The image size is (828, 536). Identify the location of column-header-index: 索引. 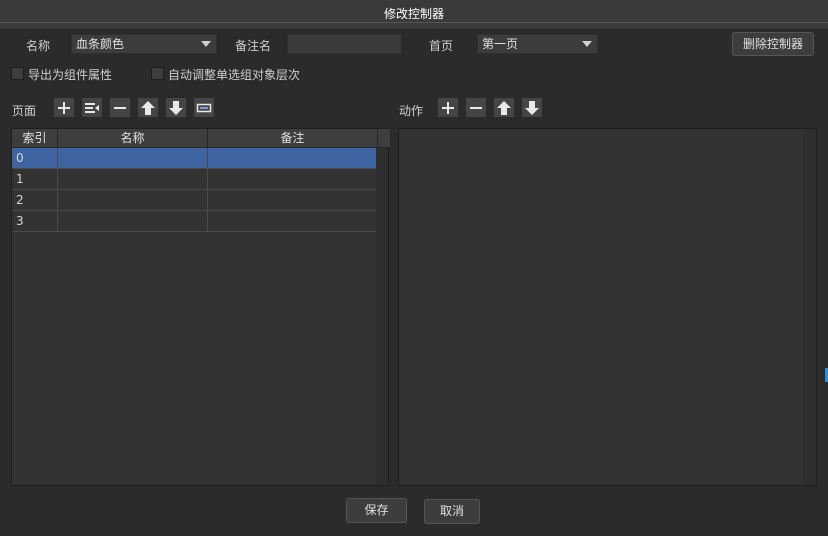
(35, 138).